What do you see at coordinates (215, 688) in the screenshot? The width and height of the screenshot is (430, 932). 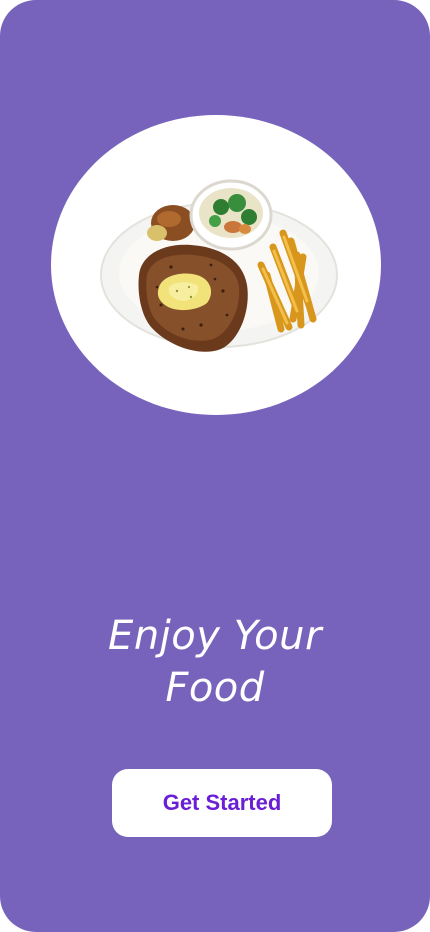 I see `headline-line-2: Food` at bounding box center [215, 688].